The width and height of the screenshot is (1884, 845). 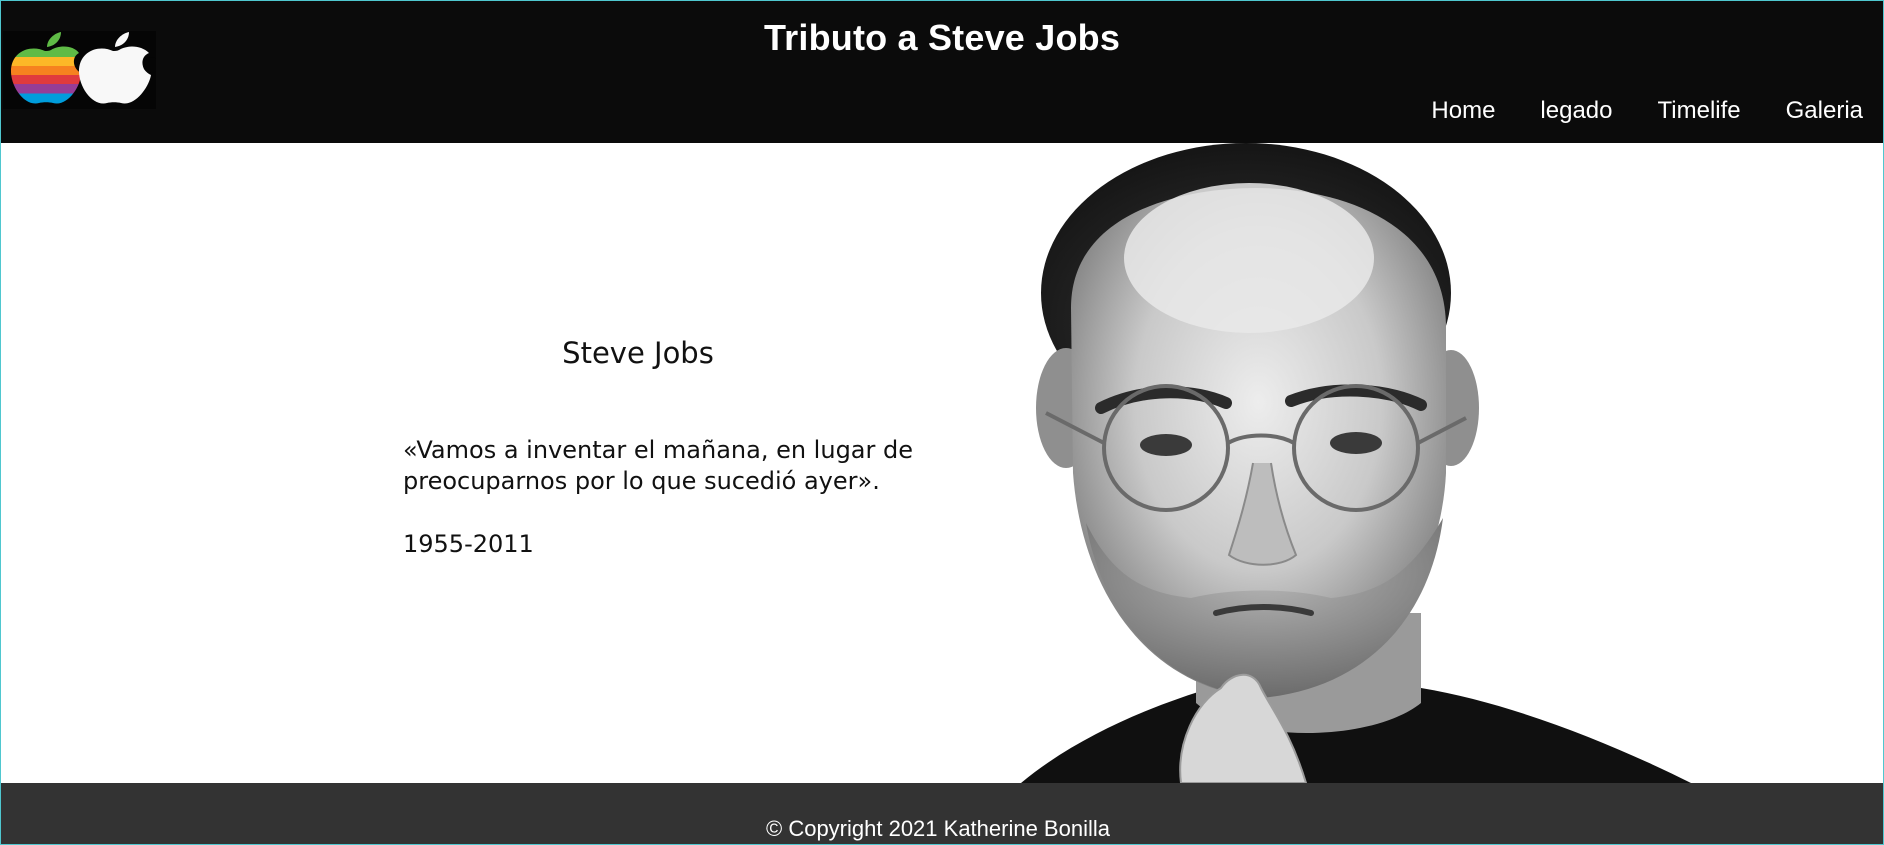 I want to click on hero-years: 1955-2011, so click(x=468, y=544).